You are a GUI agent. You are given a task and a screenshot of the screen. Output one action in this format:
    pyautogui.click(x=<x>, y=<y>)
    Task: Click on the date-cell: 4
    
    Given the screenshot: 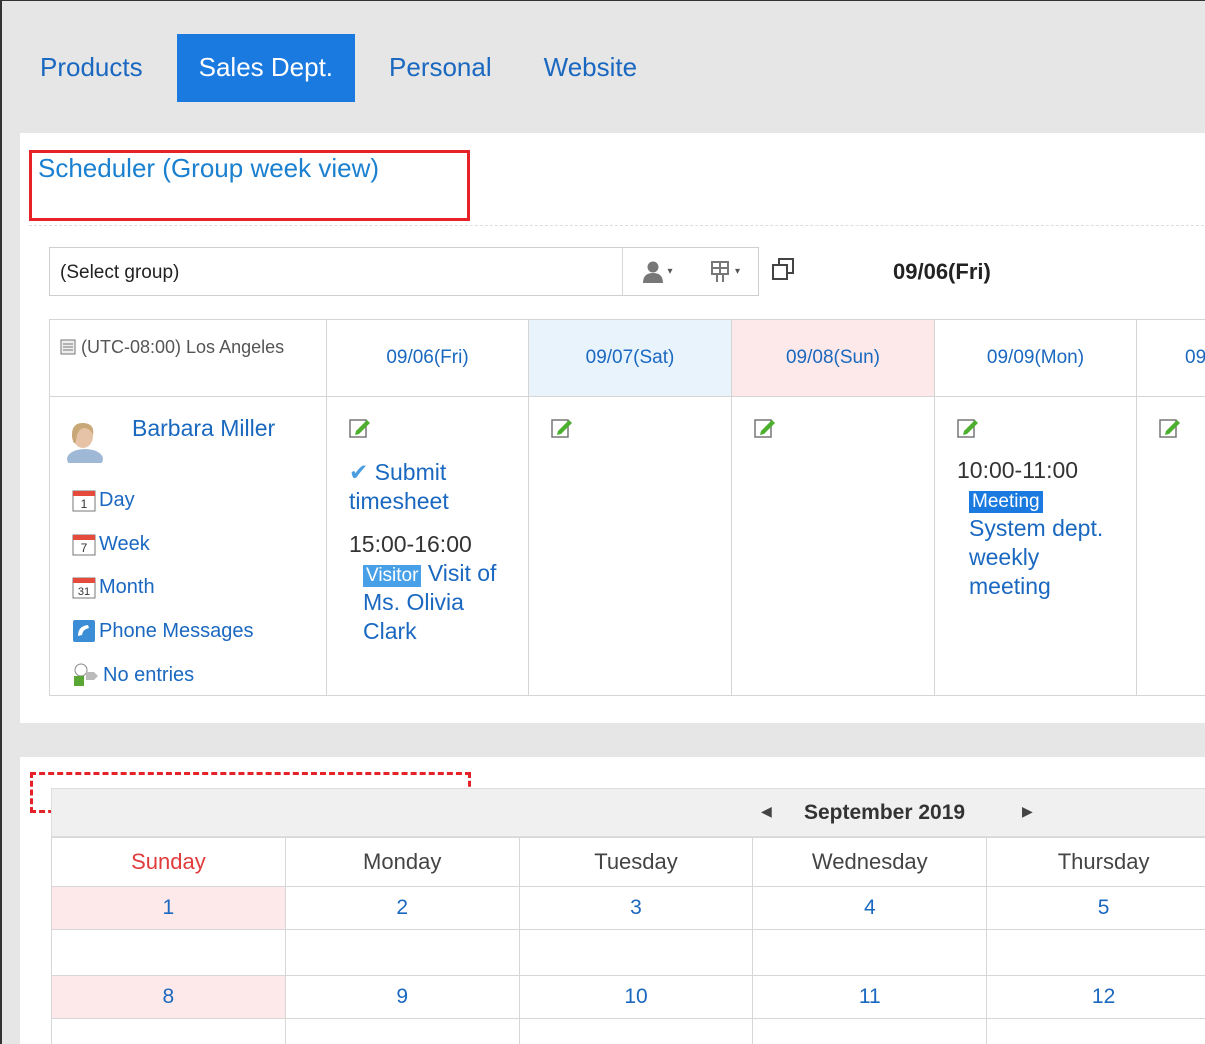 What is the action you would take?
    pyautogui.click(x=870, y=908)
    